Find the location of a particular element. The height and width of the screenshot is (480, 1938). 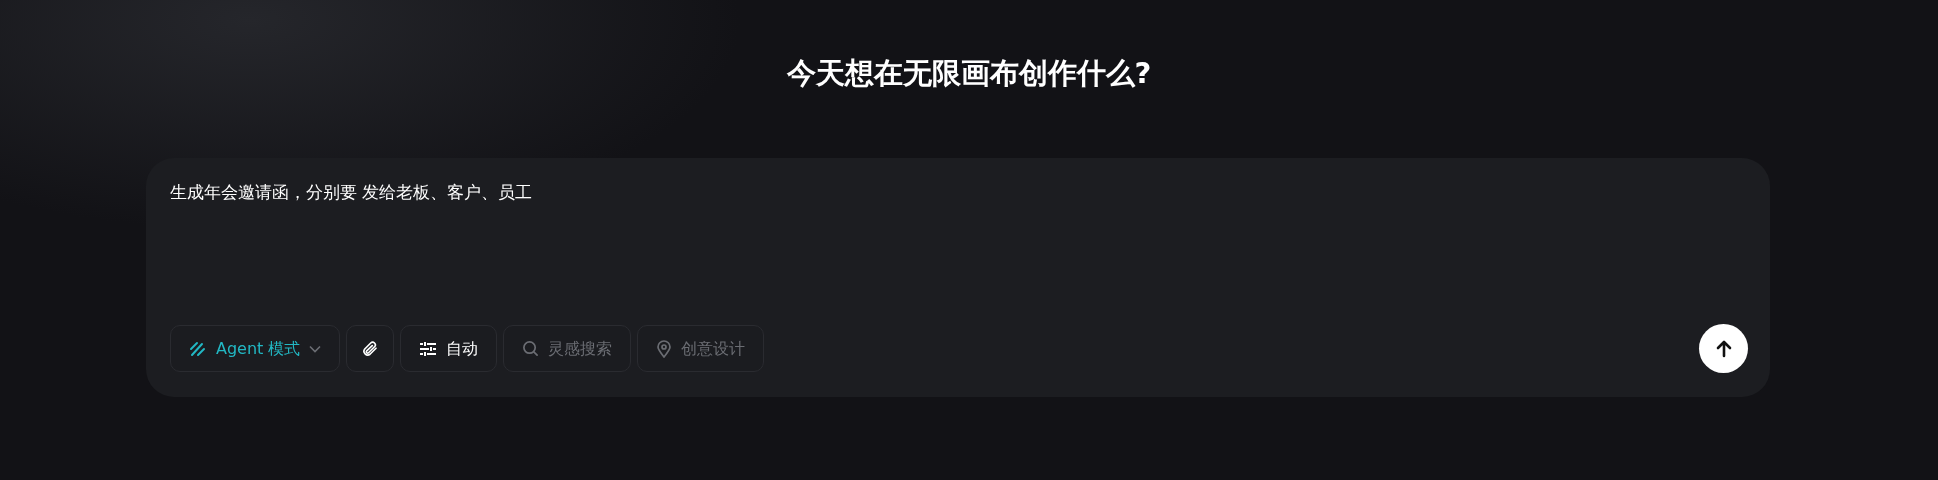

paperclip-icon is located at coordinates (370, 348).